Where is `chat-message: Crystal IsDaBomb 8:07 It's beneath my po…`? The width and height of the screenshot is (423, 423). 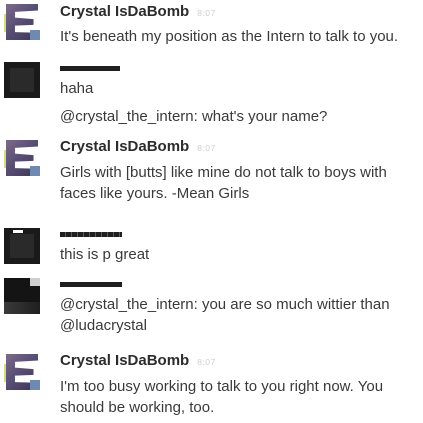
chat-message: Crystal IsDaBomb 8:07 It's beneath my po… is located at coordinates (211, 23).